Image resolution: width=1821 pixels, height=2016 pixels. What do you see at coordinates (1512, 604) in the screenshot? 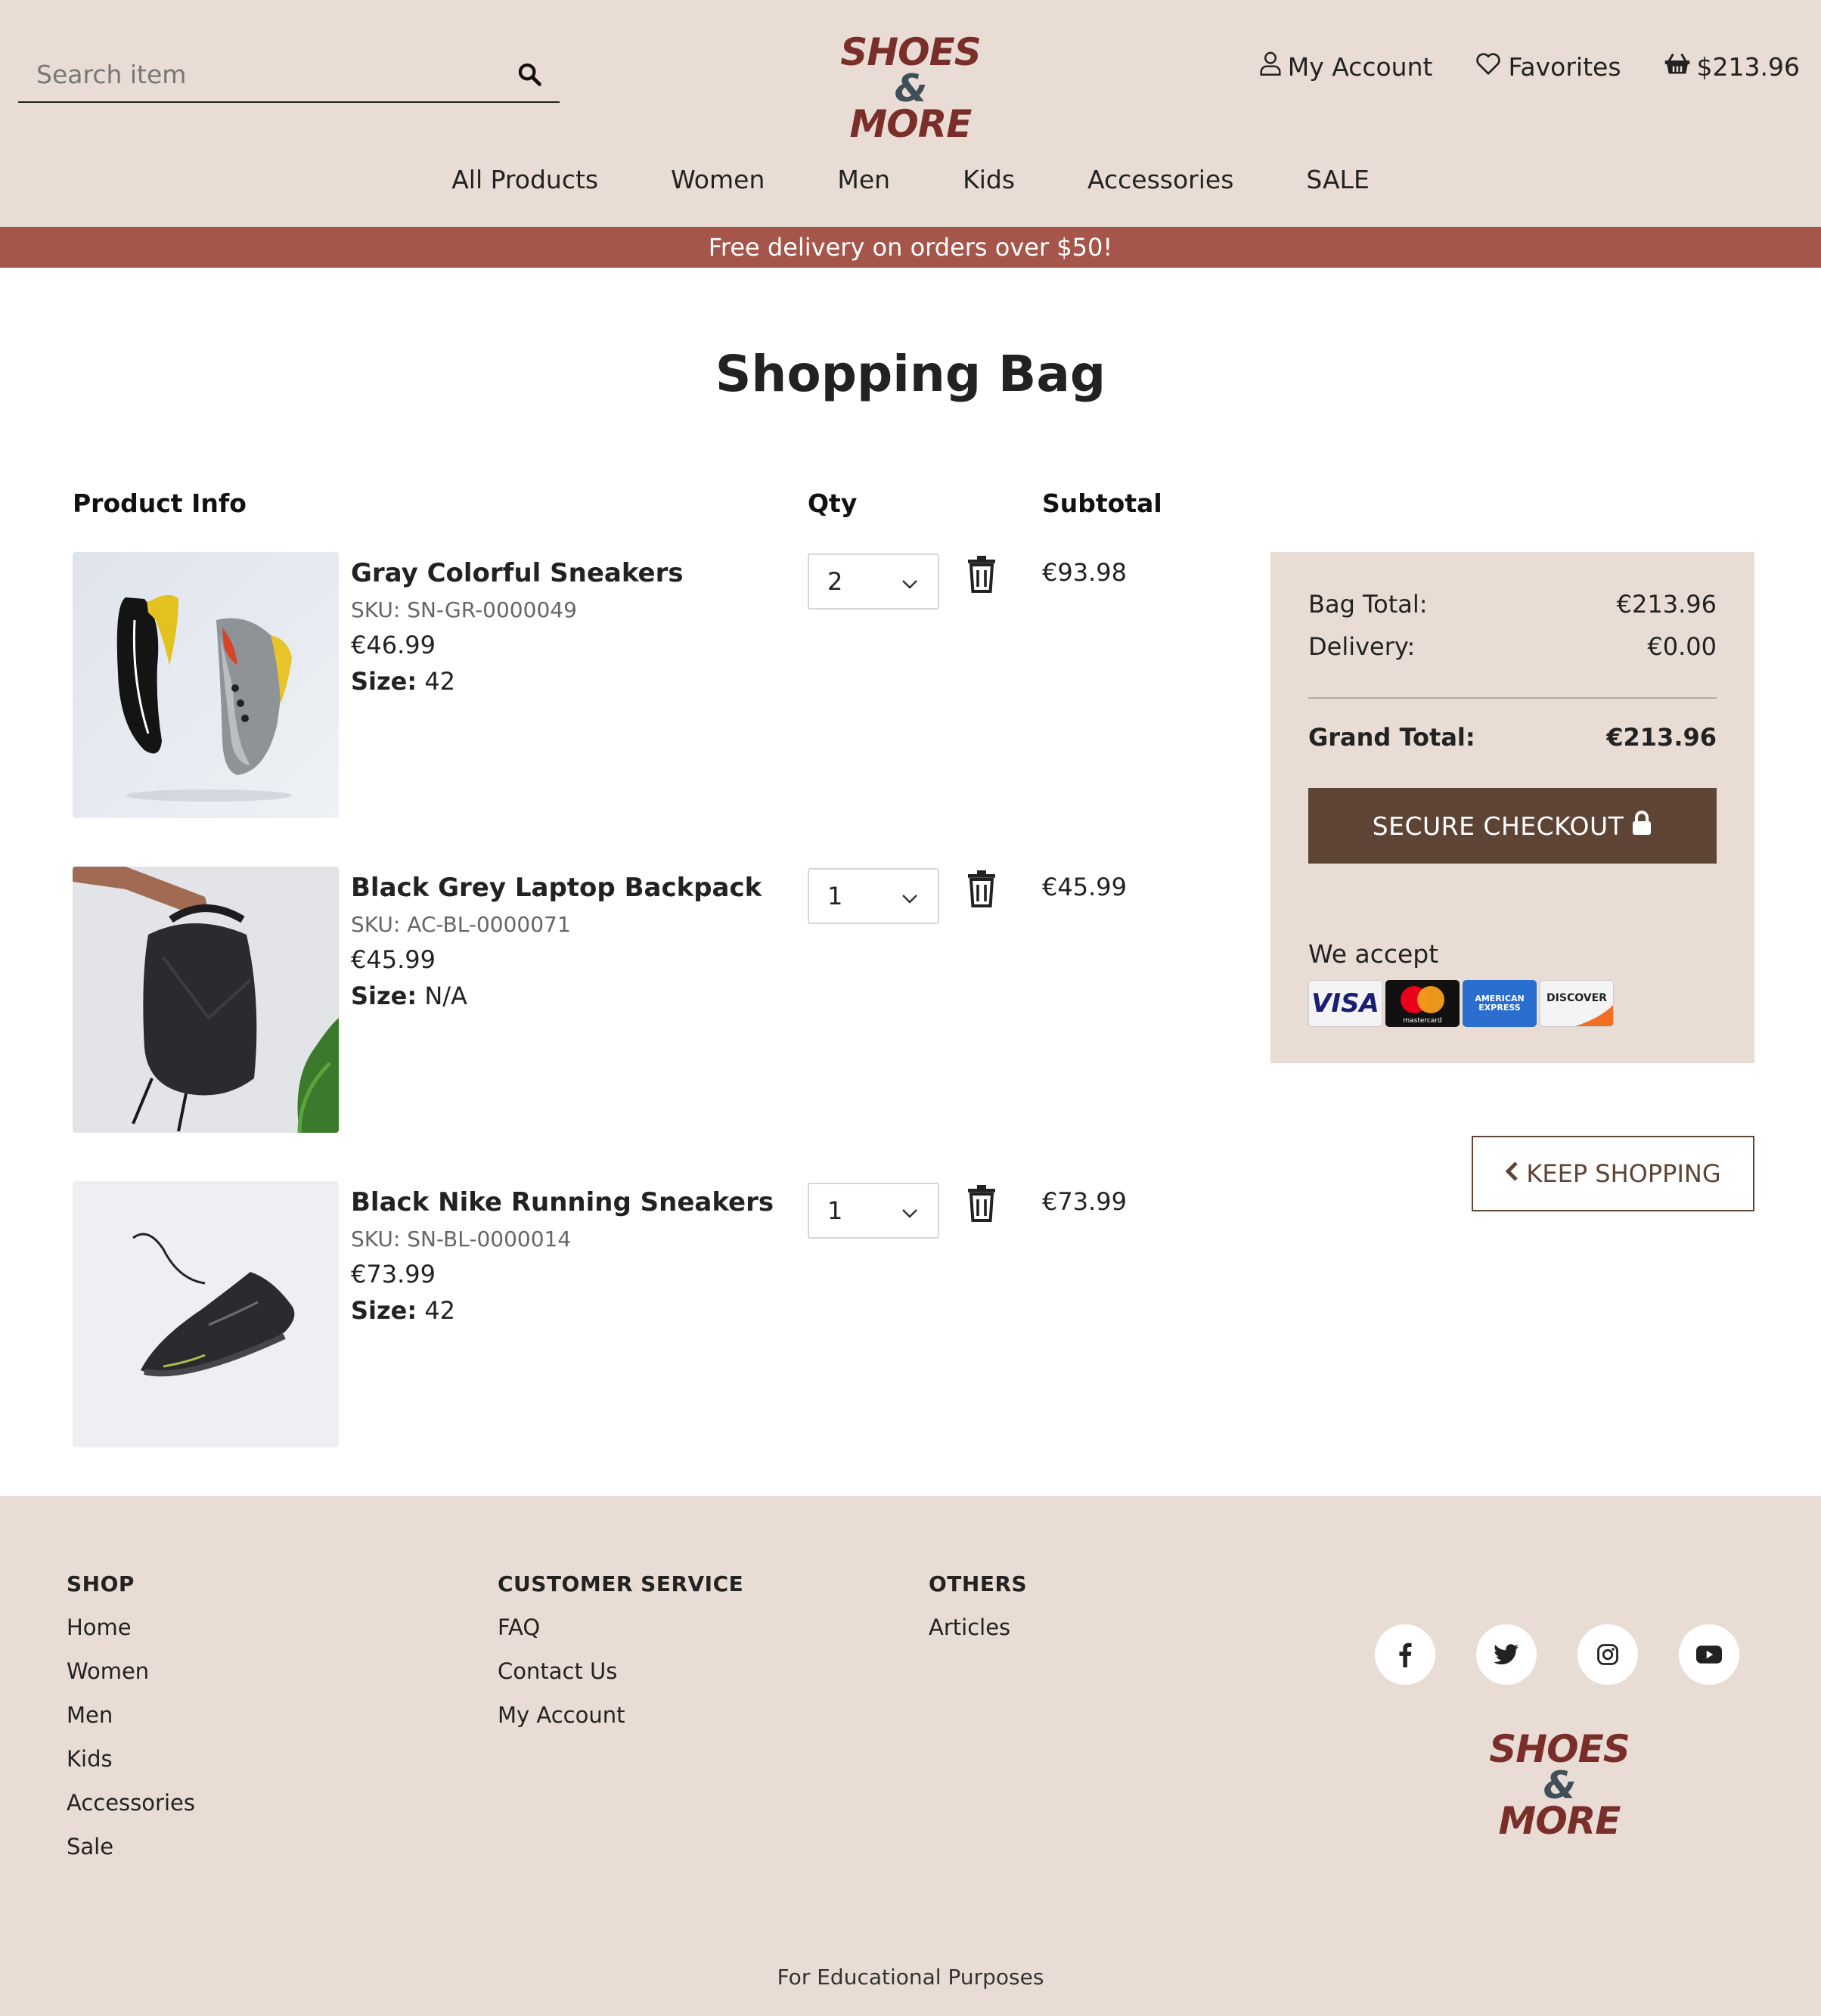
I see `bag-total-row: Bag Total: €213.96` at bounding box center [1512, 604].